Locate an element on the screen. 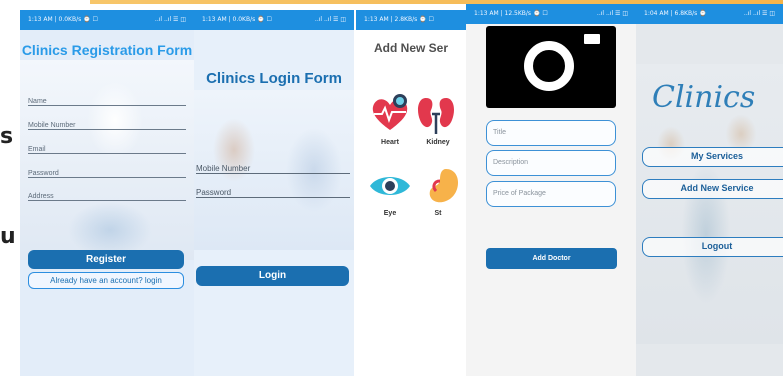  service-label: Kidney is located at coordinates (438, 142).